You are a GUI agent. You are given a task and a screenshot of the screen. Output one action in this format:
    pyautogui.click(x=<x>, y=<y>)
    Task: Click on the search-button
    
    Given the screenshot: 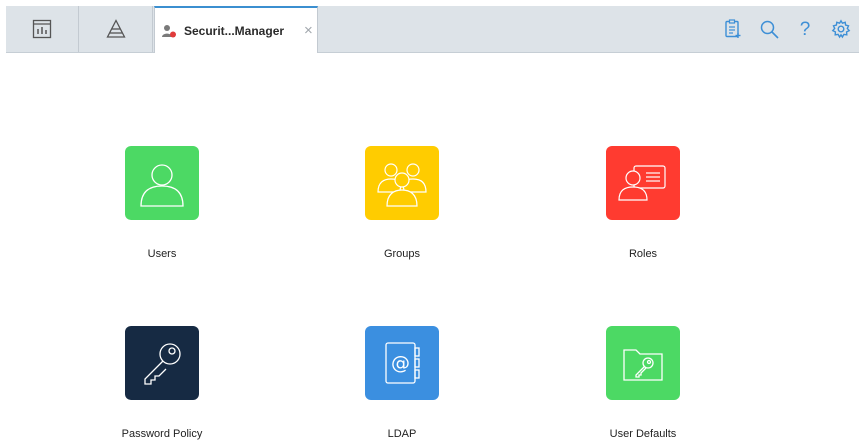 What is the action you would take?
    pyautogui.click(x=769, y=29)
    